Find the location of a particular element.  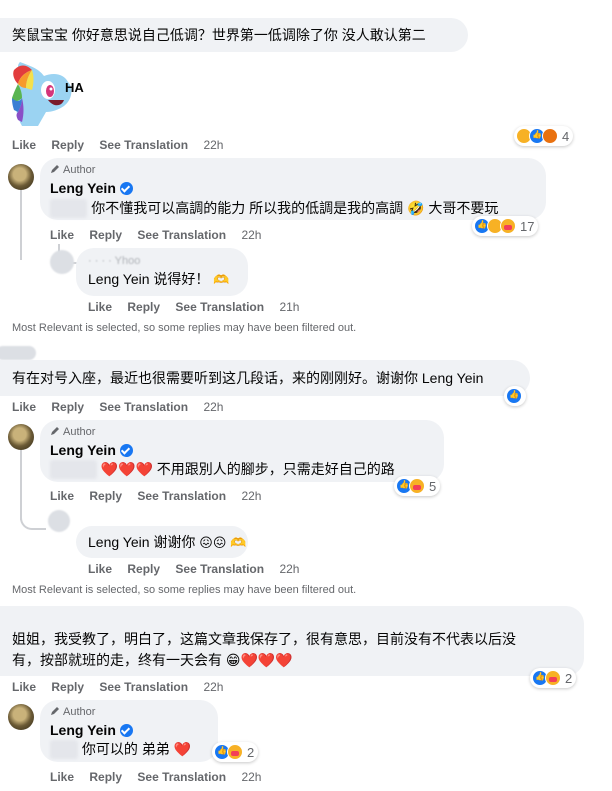

rainbow-pony-sticker: HA is located at coordinates (48, 94).